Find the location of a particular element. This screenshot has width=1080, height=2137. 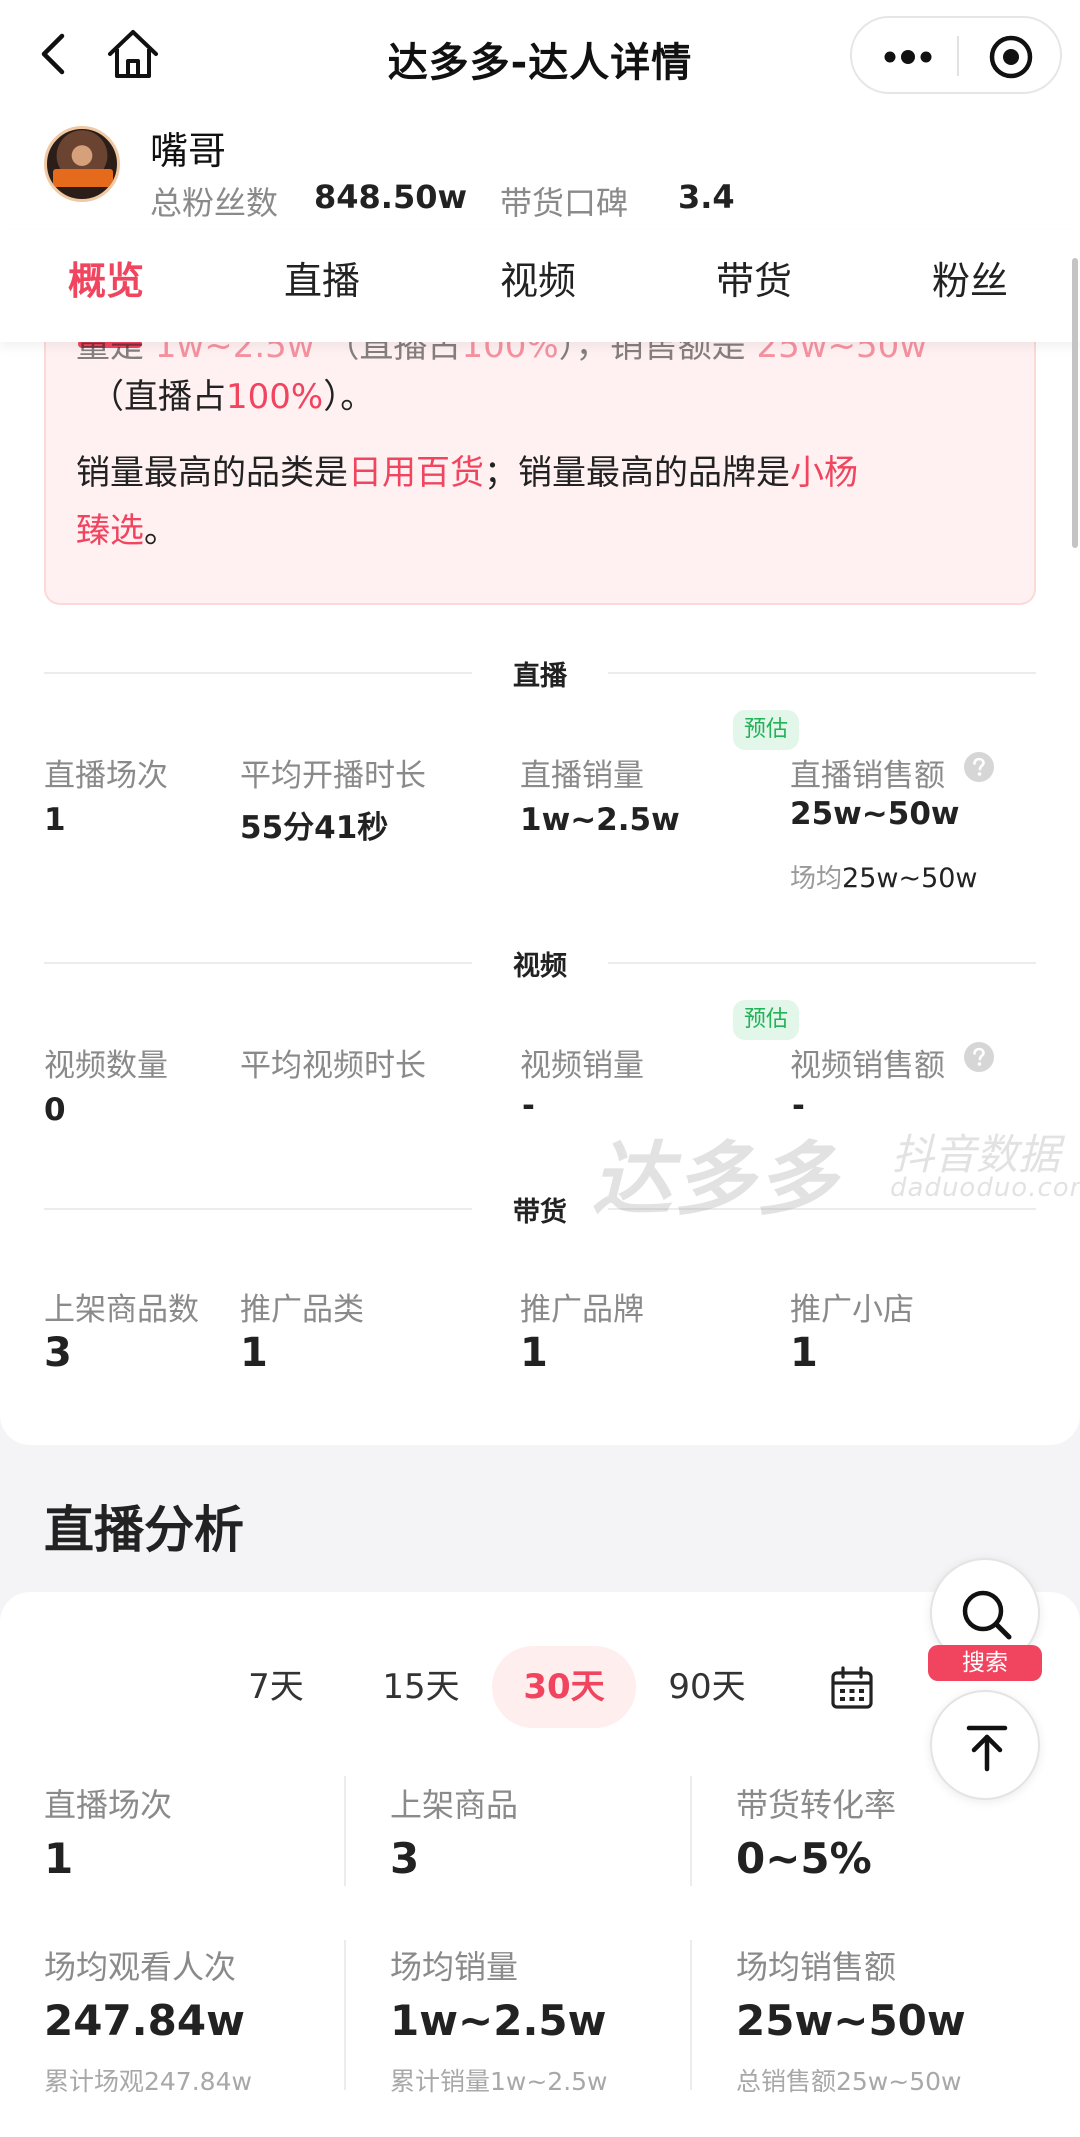

metric-sub-total-revenue: 总销售额25w~50w is located at coordinates (849, 2081).